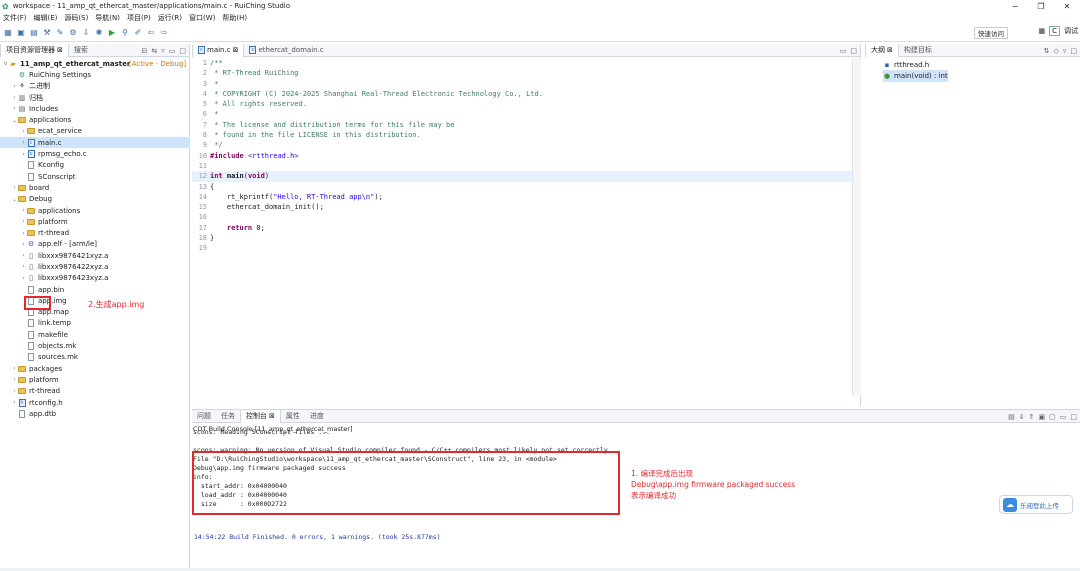 The height and width of the screenshot is (571, 1080). Describe the element at coordinates (1052, 417) in the screenshot. I see `display-console-icon: ▢` at that location.